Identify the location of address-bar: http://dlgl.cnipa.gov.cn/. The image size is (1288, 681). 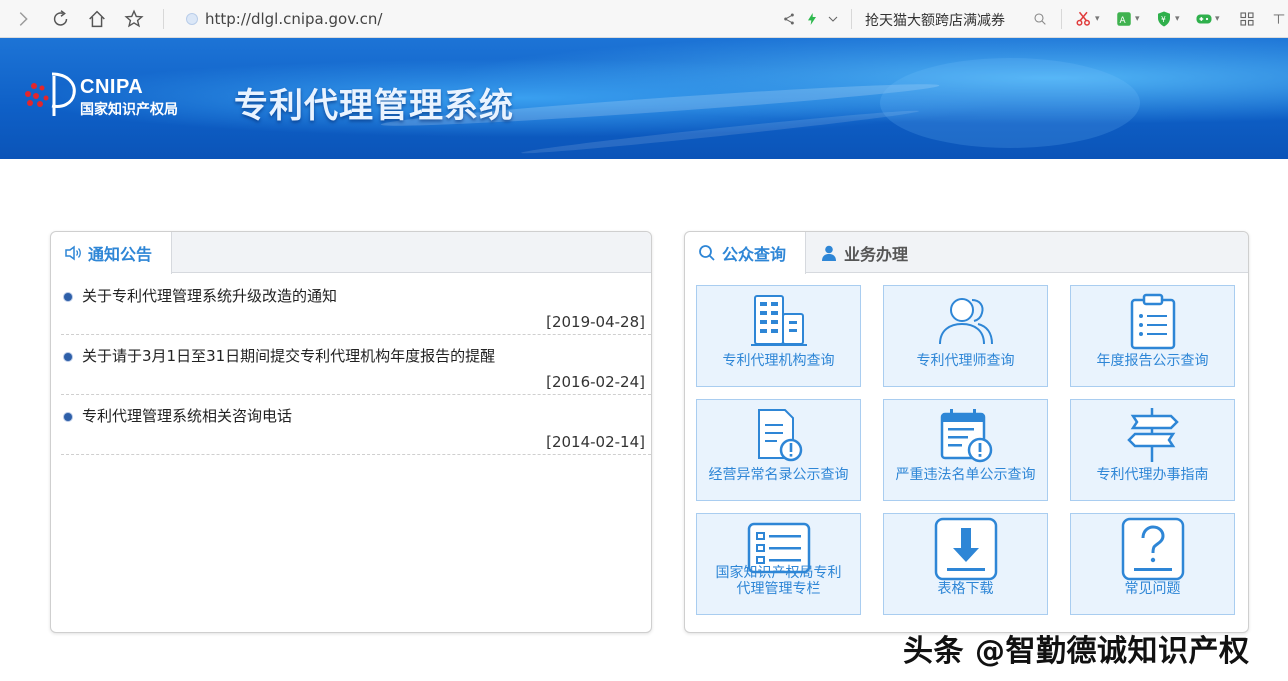
(294, 19).